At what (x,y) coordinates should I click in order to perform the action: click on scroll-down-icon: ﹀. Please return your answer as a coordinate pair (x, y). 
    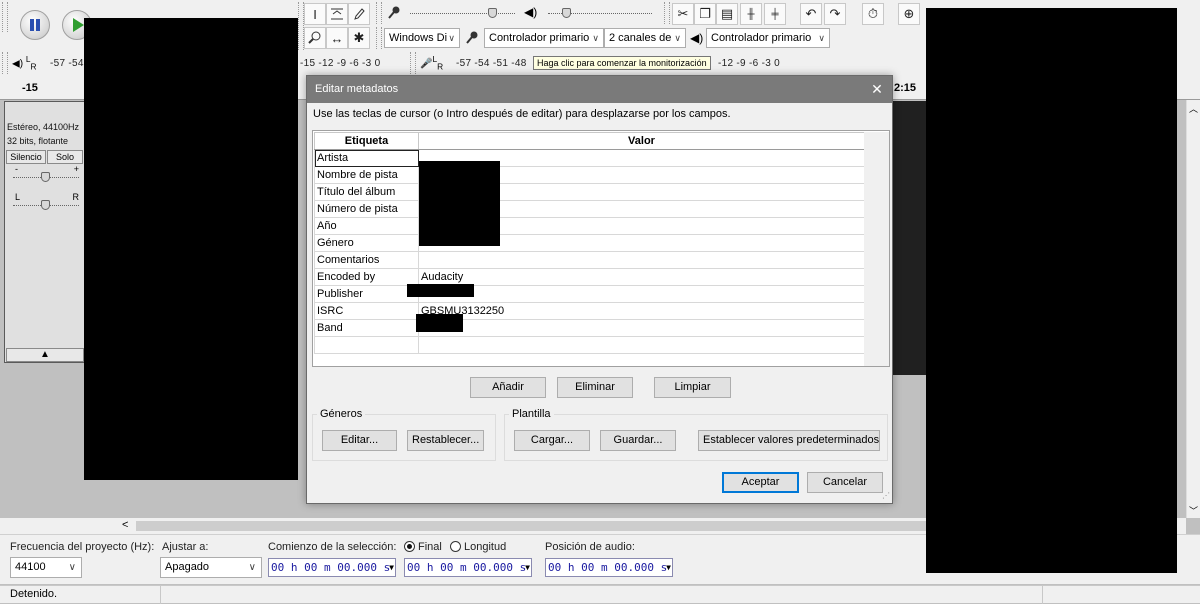
    Looking at the image, I should click on (1193, 510).